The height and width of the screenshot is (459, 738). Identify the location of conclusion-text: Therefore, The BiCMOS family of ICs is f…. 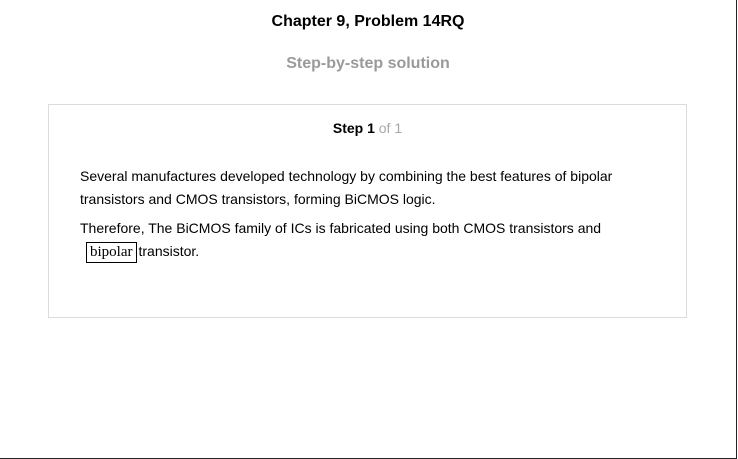
(341, 228).